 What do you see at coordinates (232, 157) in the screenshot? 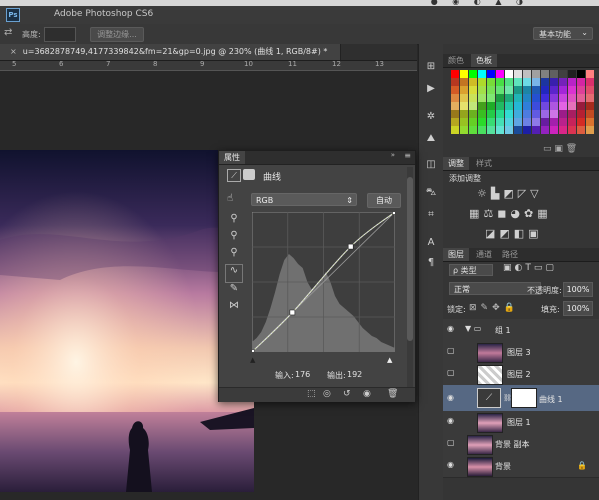
I see `tab-properties: 属性` at bounding box center [232, 157].